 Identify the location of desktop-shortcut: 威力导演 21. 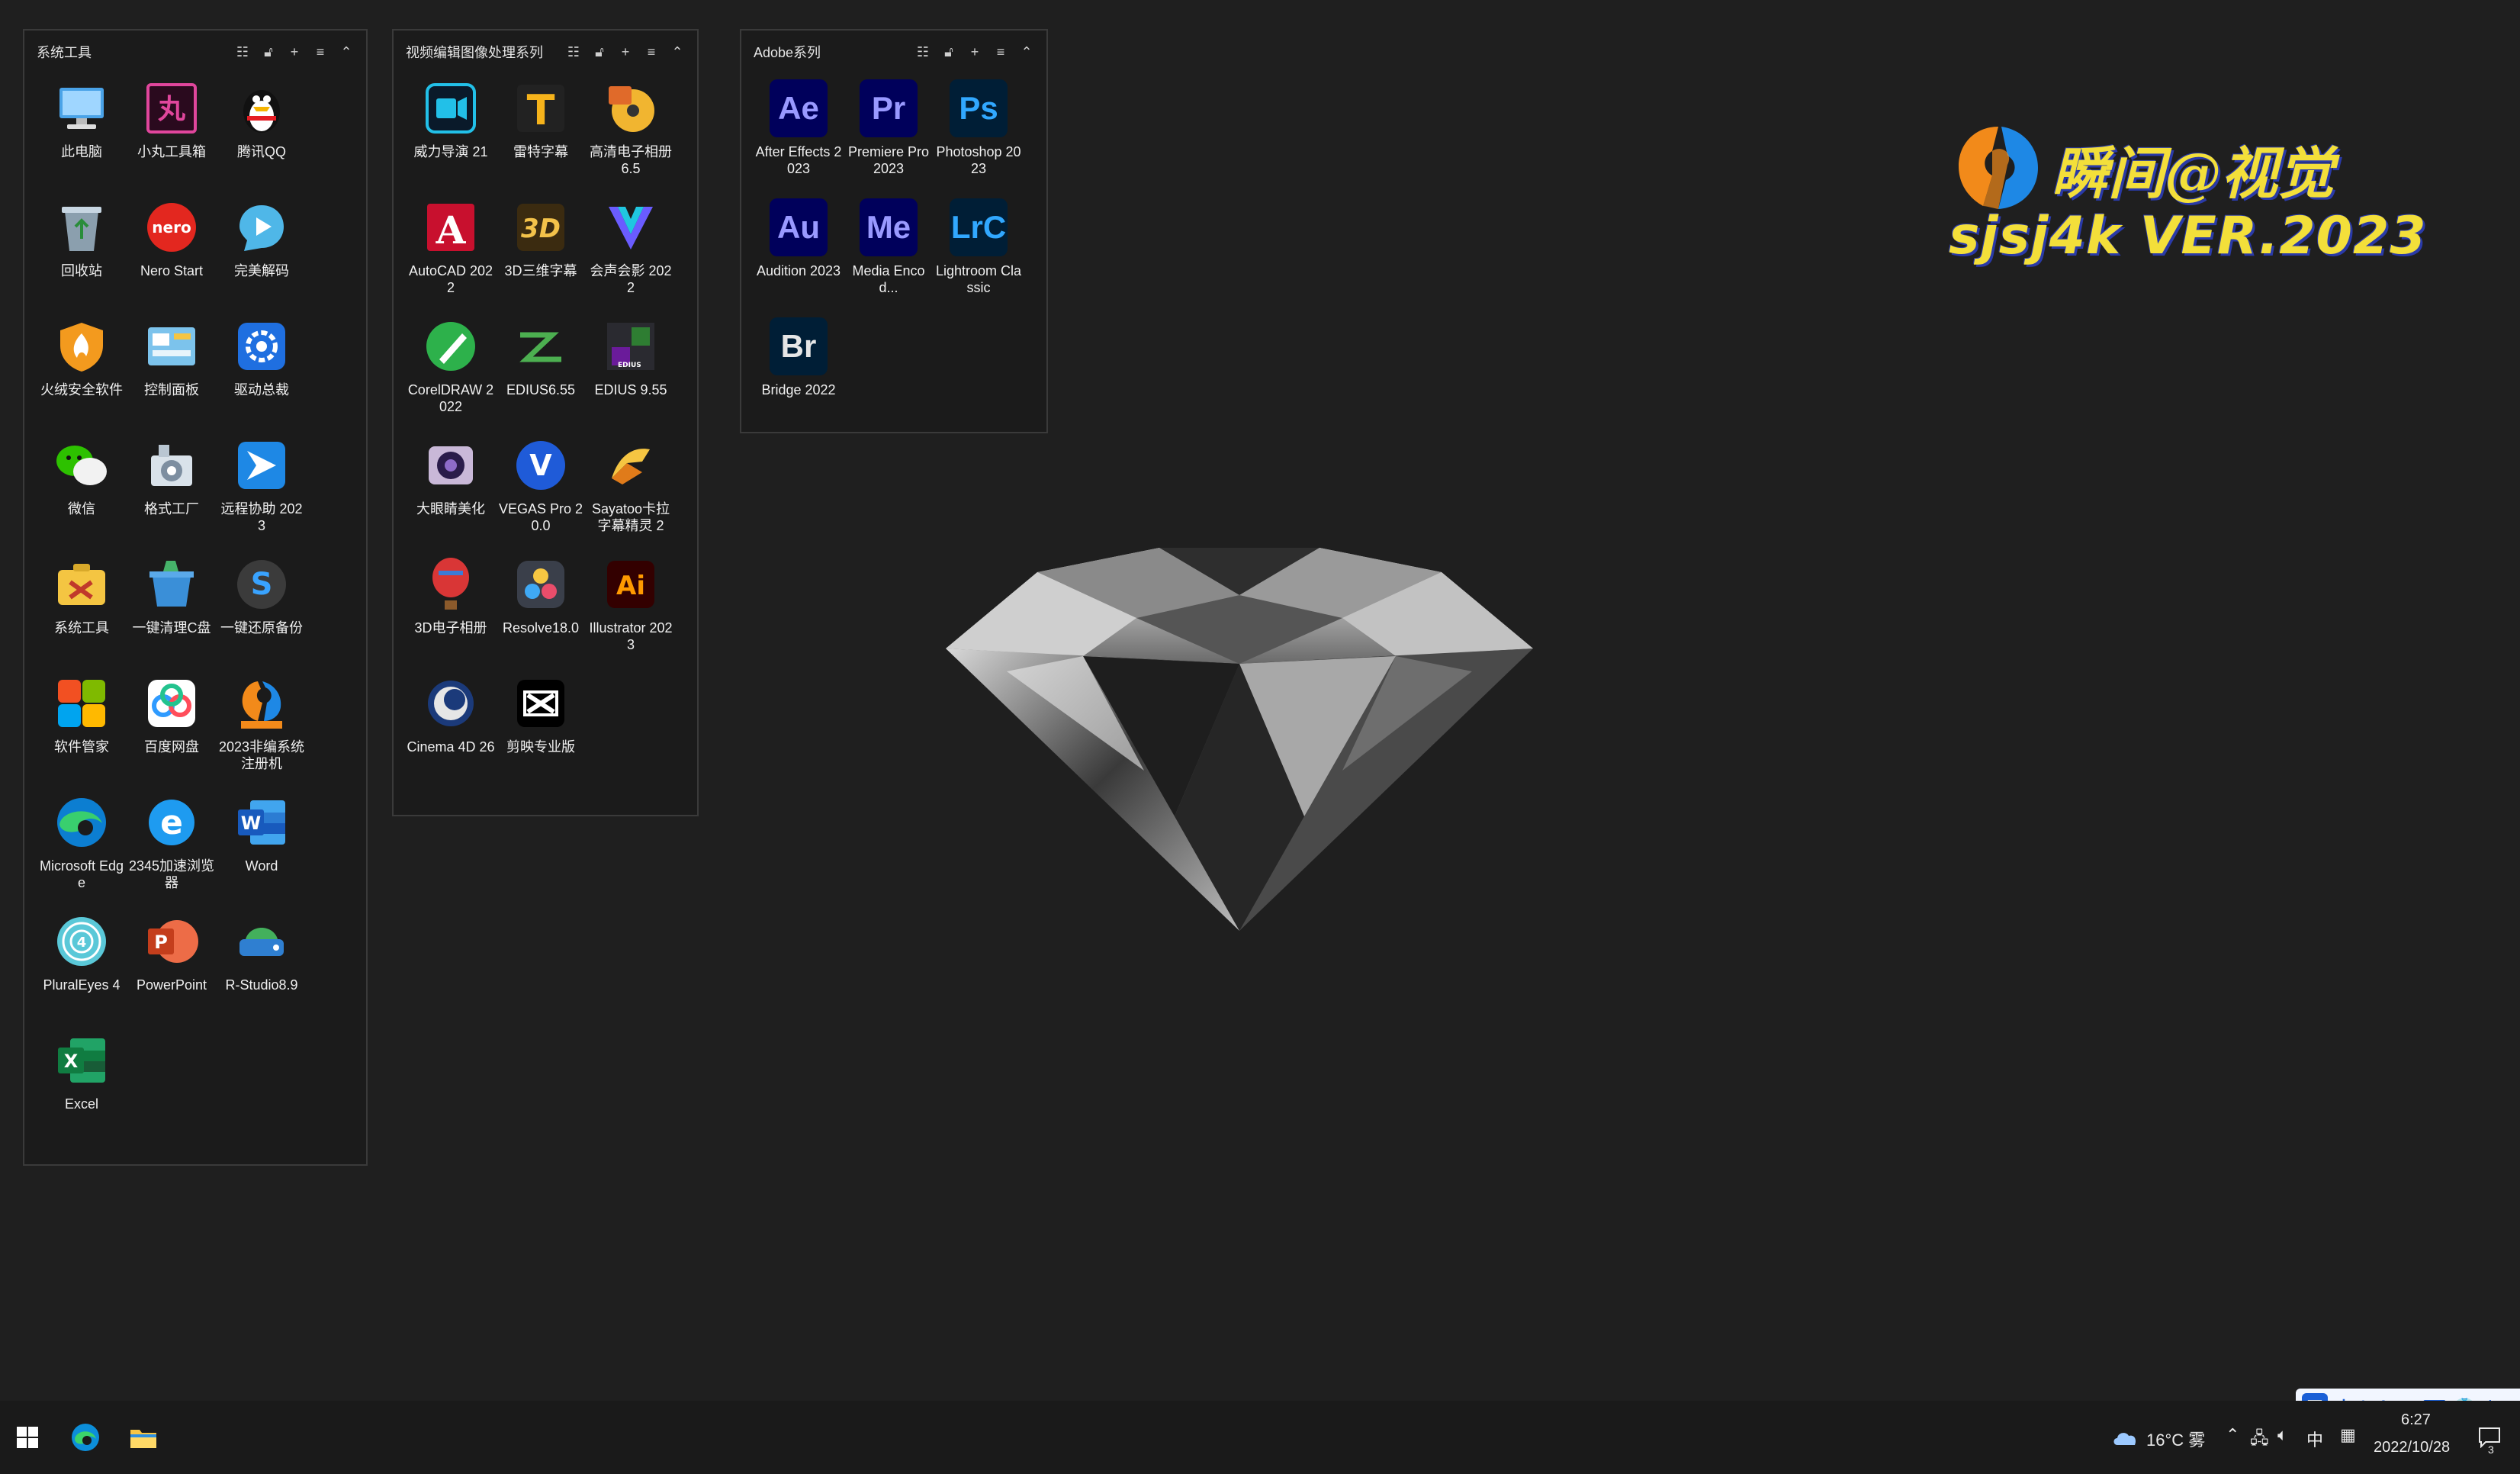
(451, 135).